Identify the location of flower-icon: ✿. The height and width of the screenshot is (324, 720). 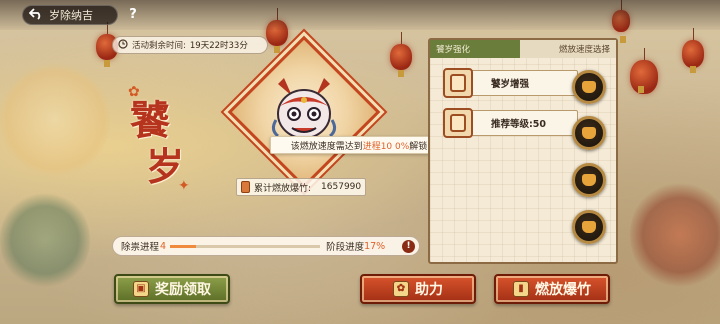
(401, 289).